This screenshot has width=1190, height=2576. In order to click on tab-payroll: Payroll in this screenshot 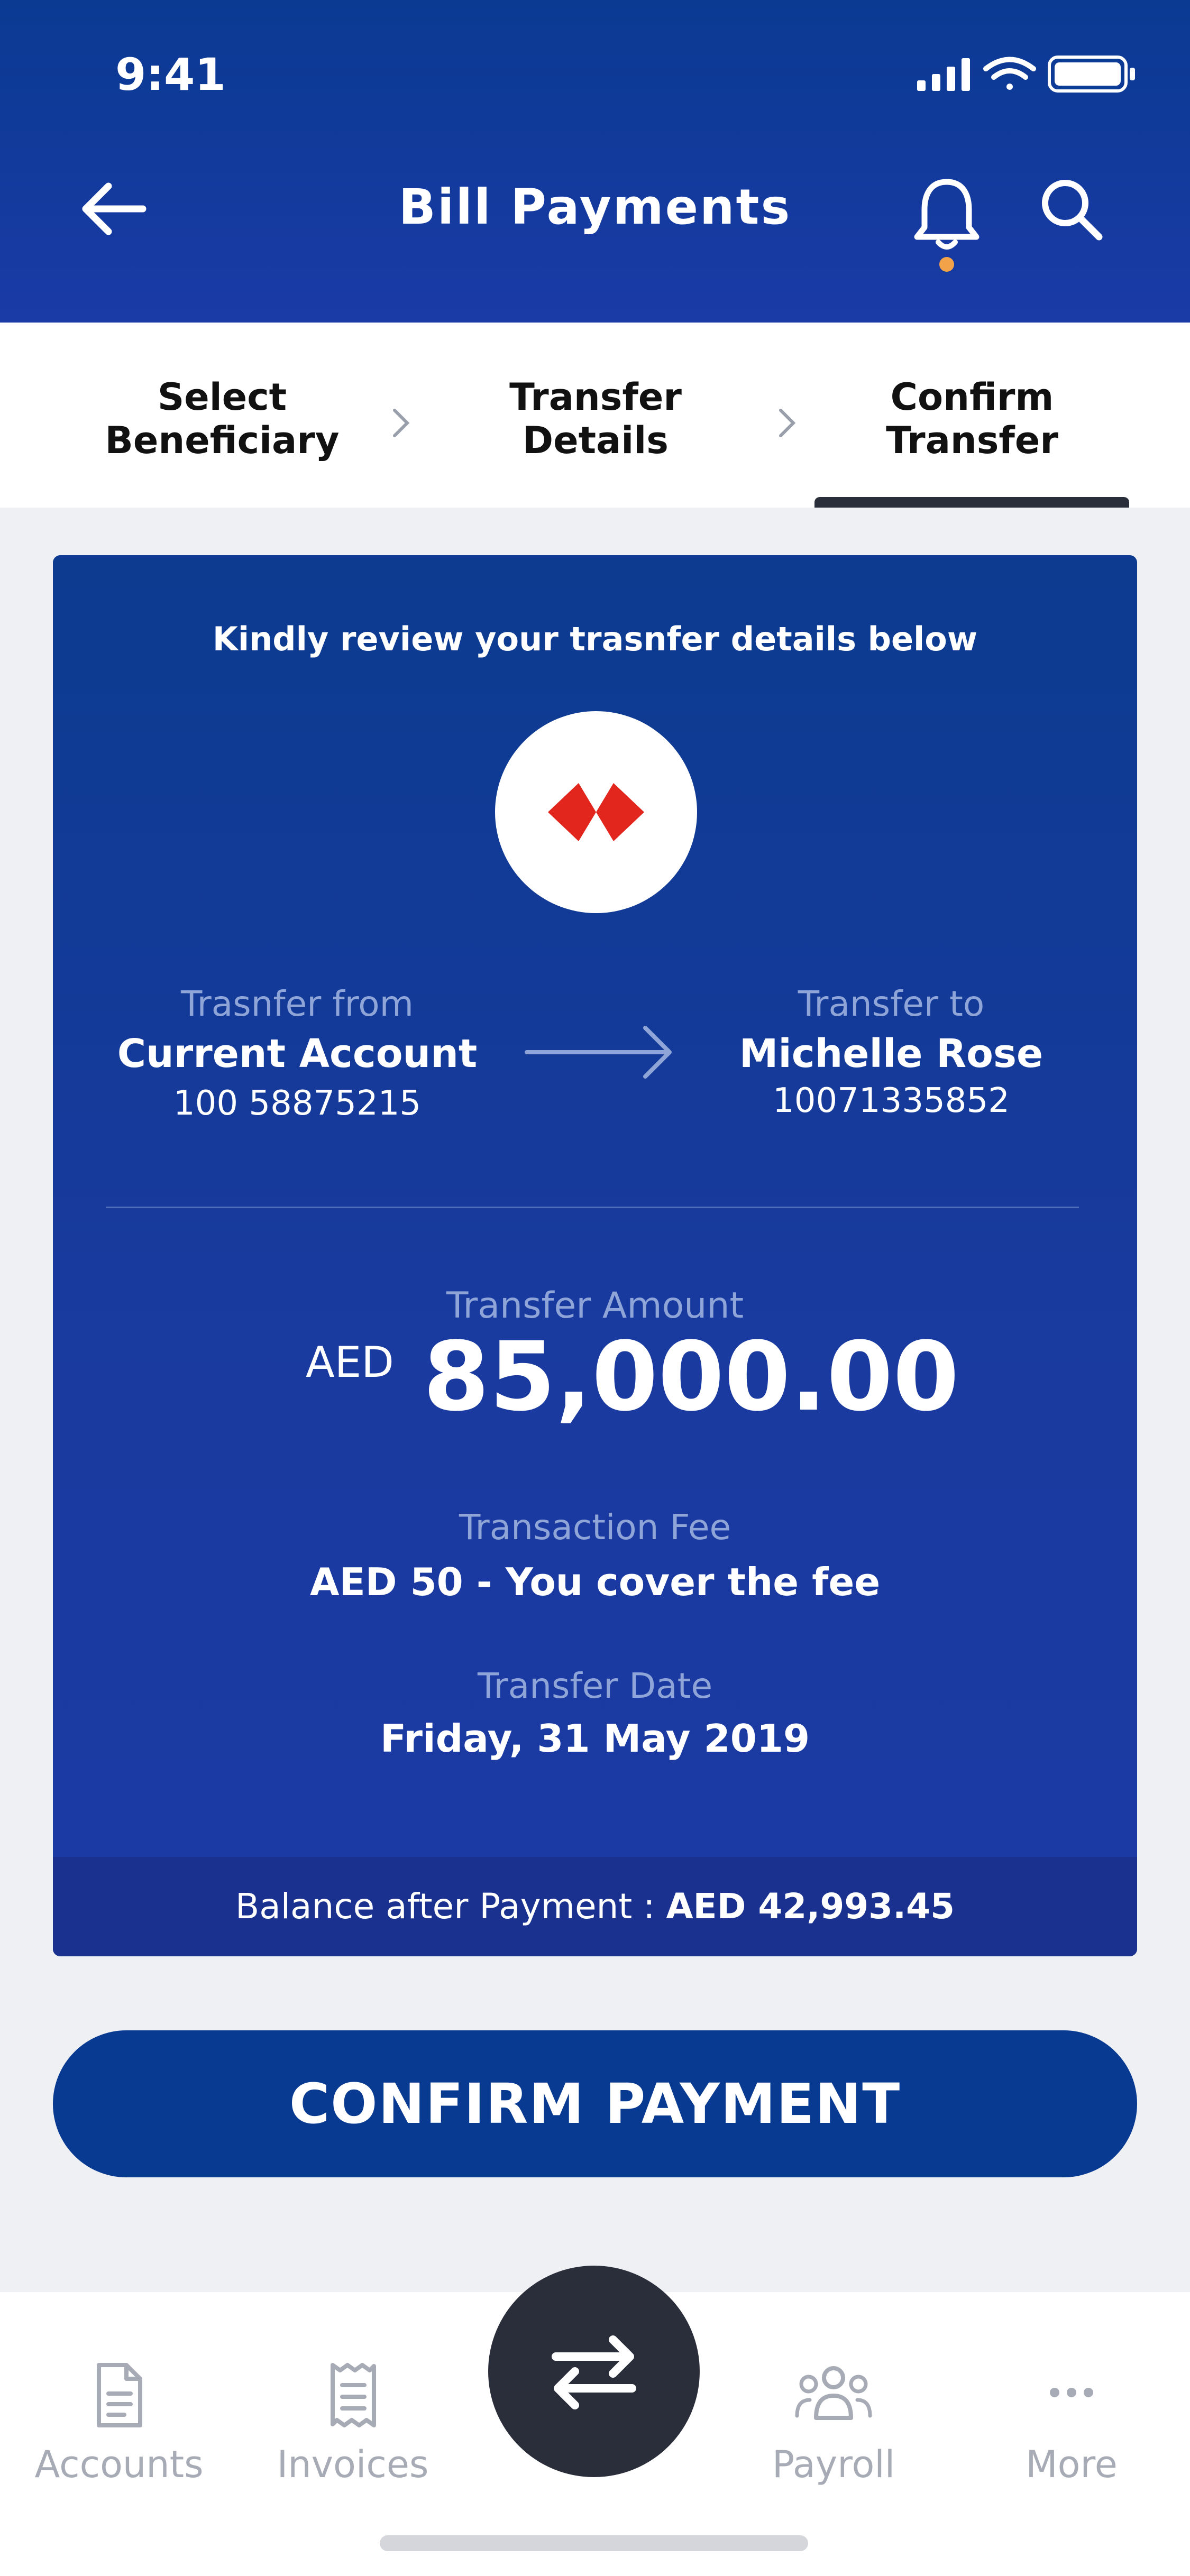, I will do `click(833, 2429)`.